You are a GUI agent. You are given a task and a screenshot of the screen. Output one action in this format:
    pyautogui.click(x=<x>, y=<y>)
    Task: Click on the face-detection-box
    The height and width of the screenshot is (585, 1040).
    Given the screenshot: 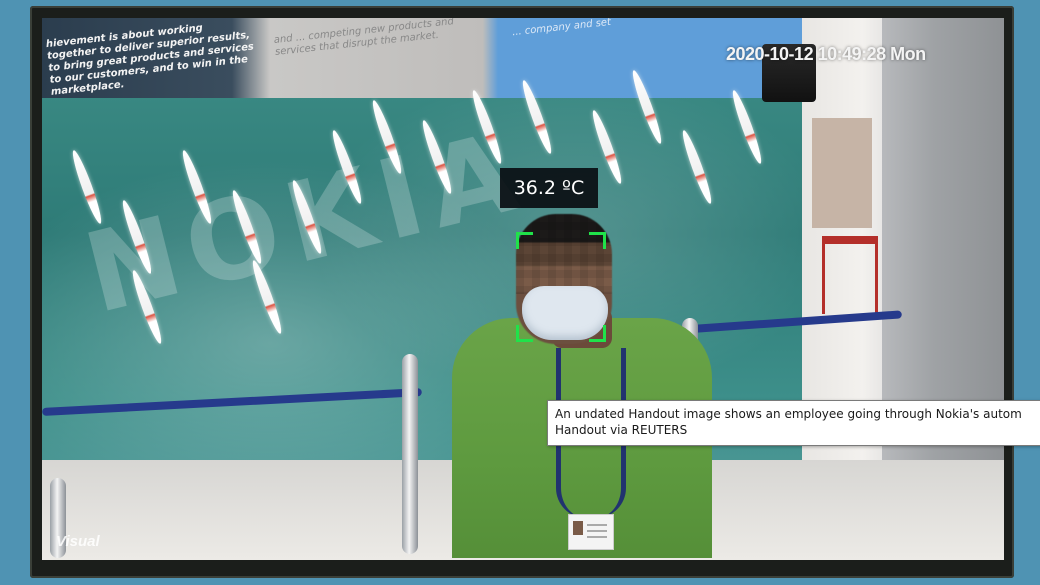 What is the action you would take?
    pyautogui.click(x=561, y=287)
    